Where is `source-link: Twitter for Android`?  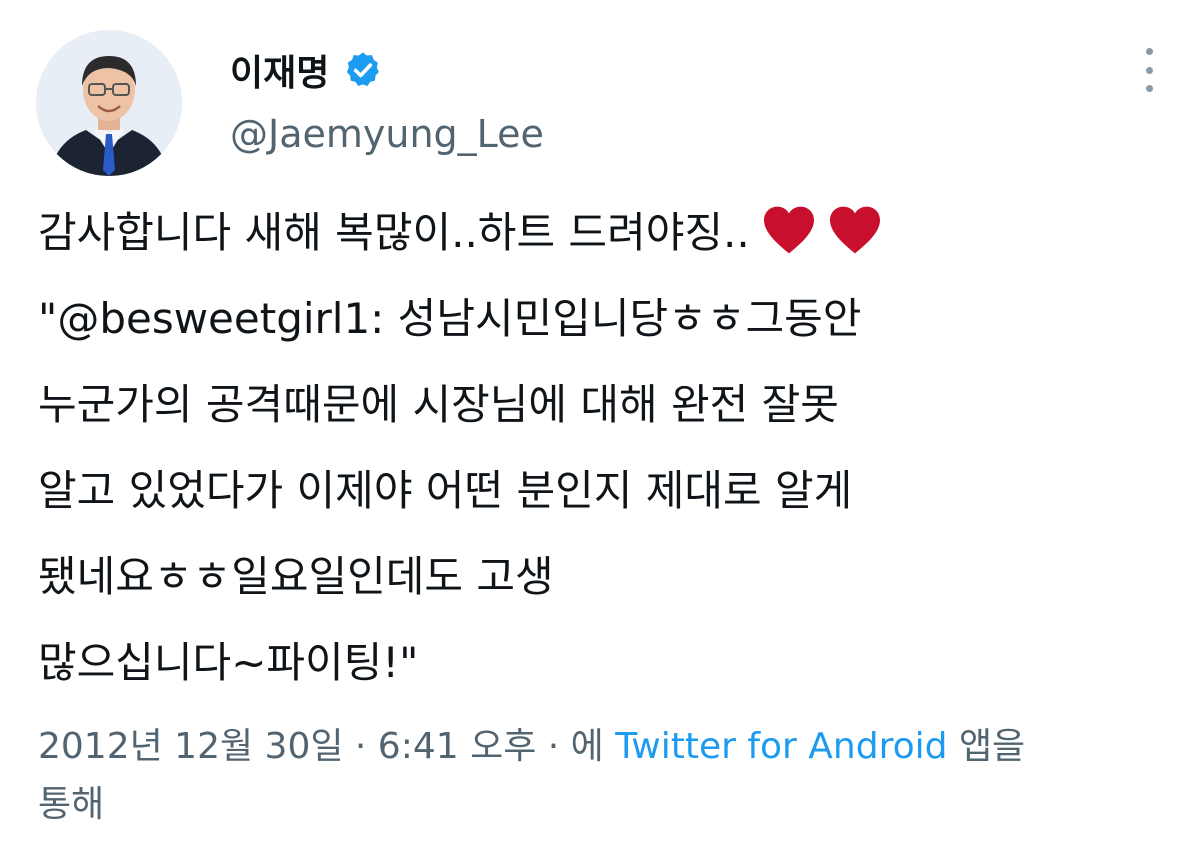 source-link: Twitter for Android is located at coordinates (781, 746).